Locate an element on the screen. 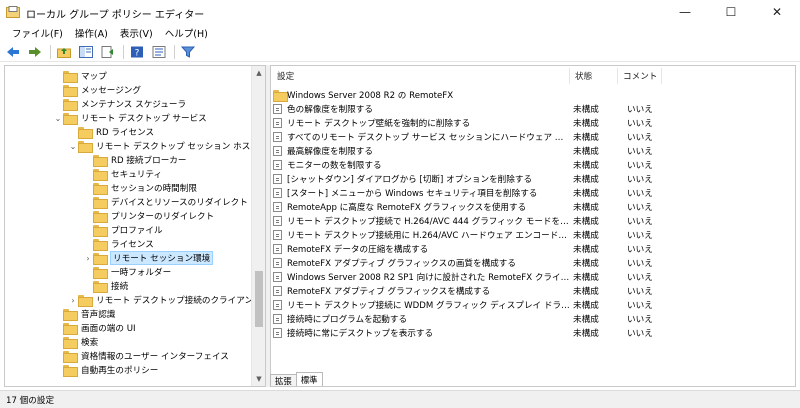  scrollbar-thumb is located at coordinates (259, 299).